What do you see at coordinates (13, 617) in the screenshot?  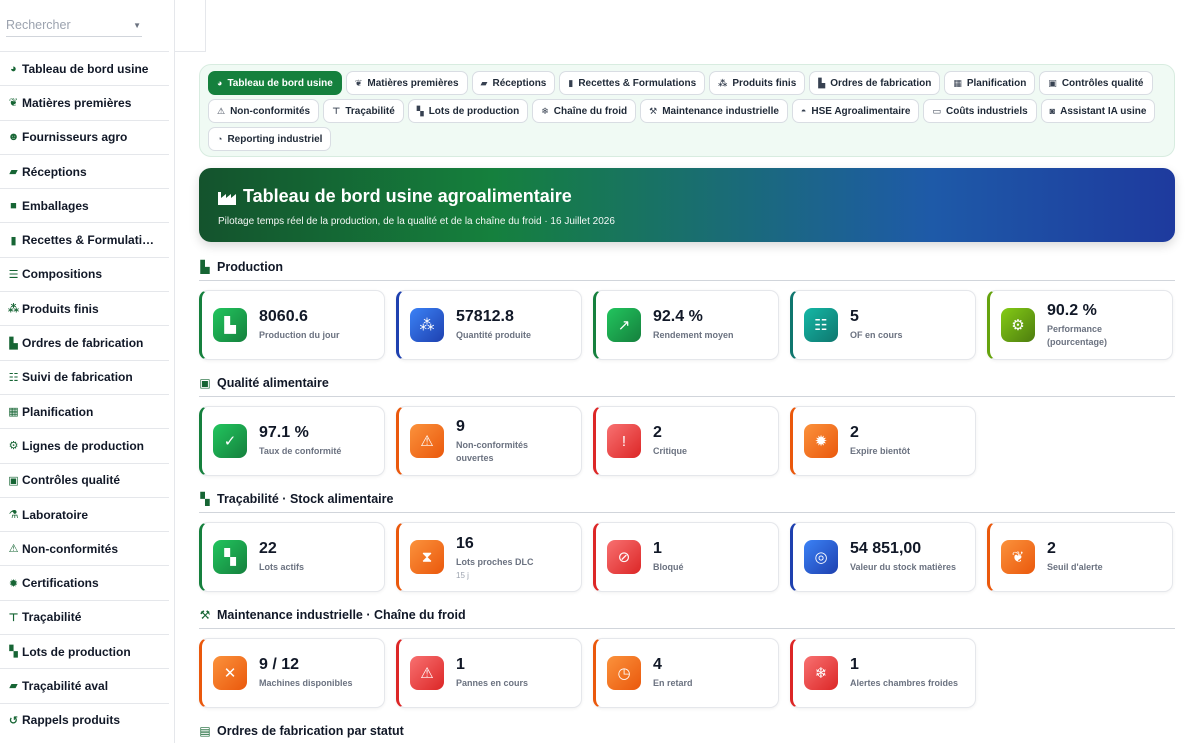 I see `sitemap-icon: ⊤` at bounding box center [13, 617].